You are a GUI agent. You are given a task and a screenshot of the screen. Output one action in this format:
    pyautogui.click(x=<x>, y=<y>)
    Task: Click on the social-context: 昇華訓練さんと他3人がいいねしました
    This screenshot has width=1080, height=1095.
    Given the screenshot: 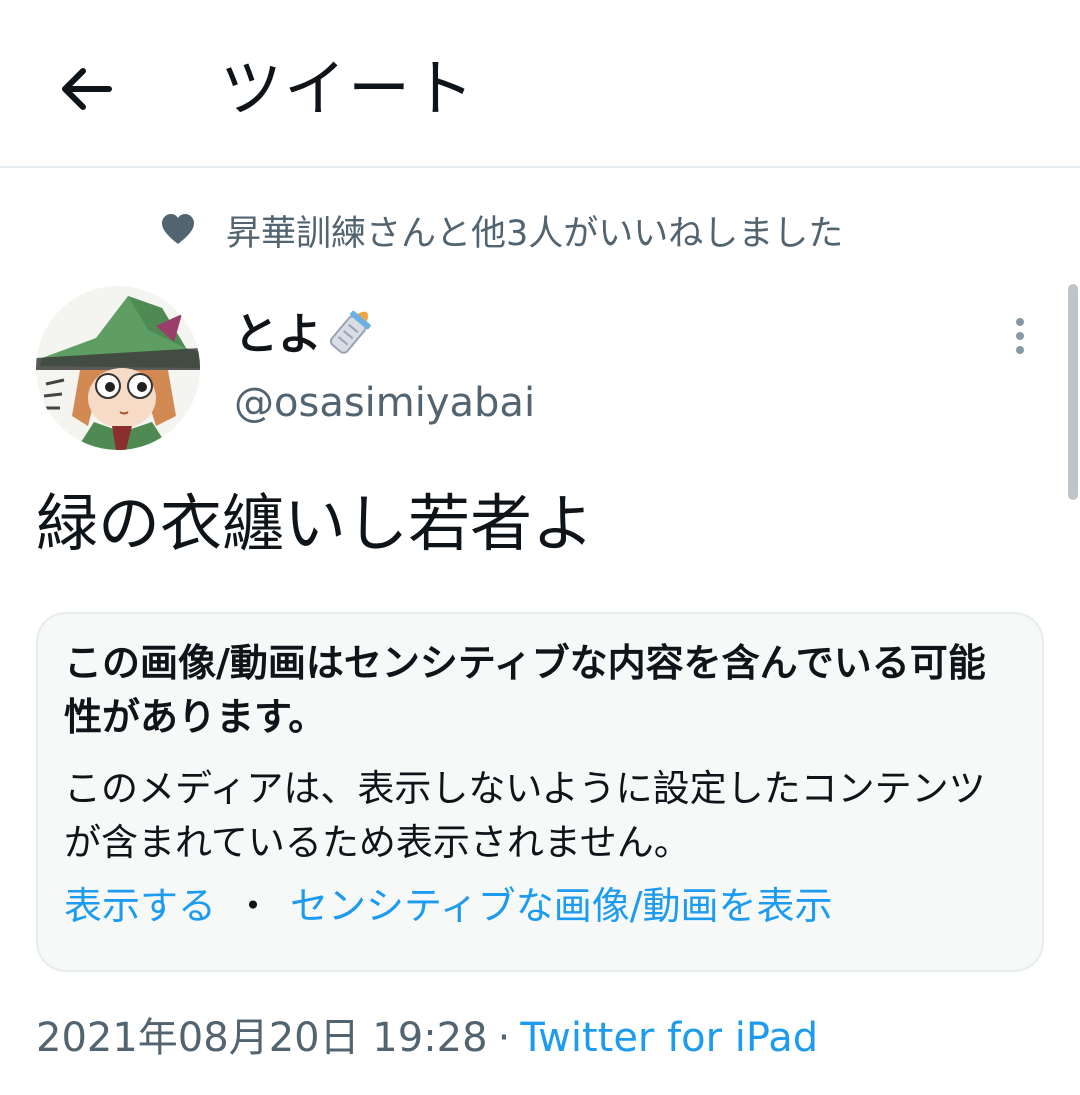 What is the action you would take?
    pyautogui.click(x=501, y=230)
    